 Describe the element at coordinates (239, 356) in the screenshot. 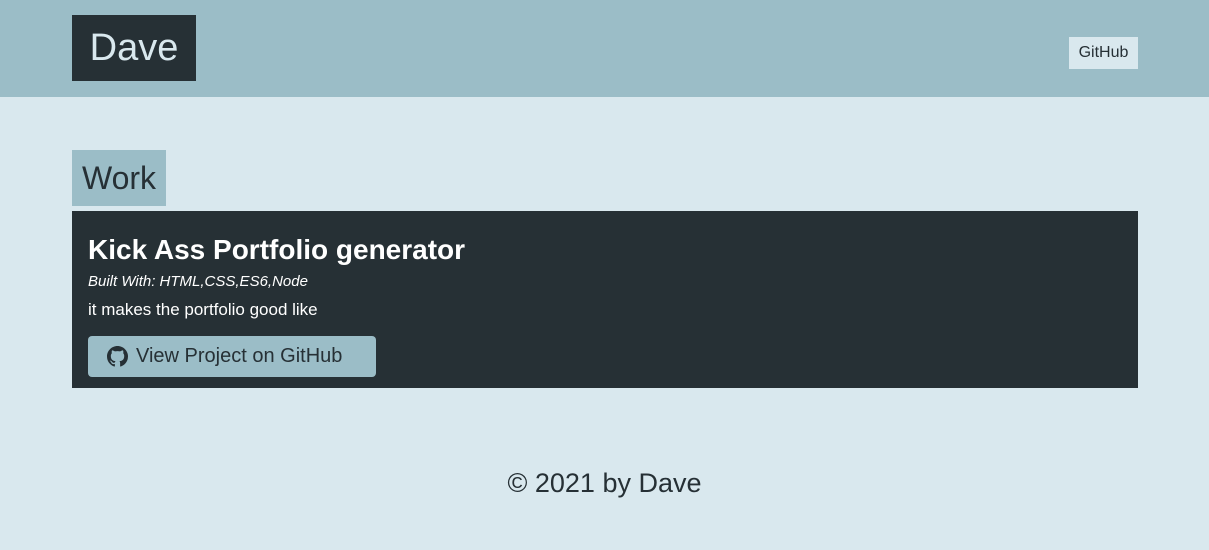

I see `view-project-label: View Project on GitHub` at that location.